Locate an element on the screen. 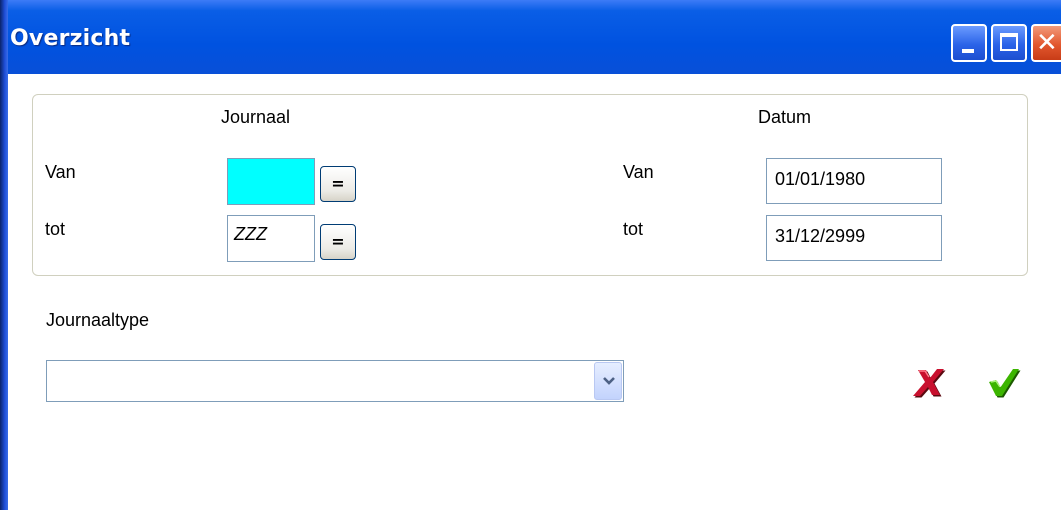  red-x-icon is located at coordinates (929, 383).